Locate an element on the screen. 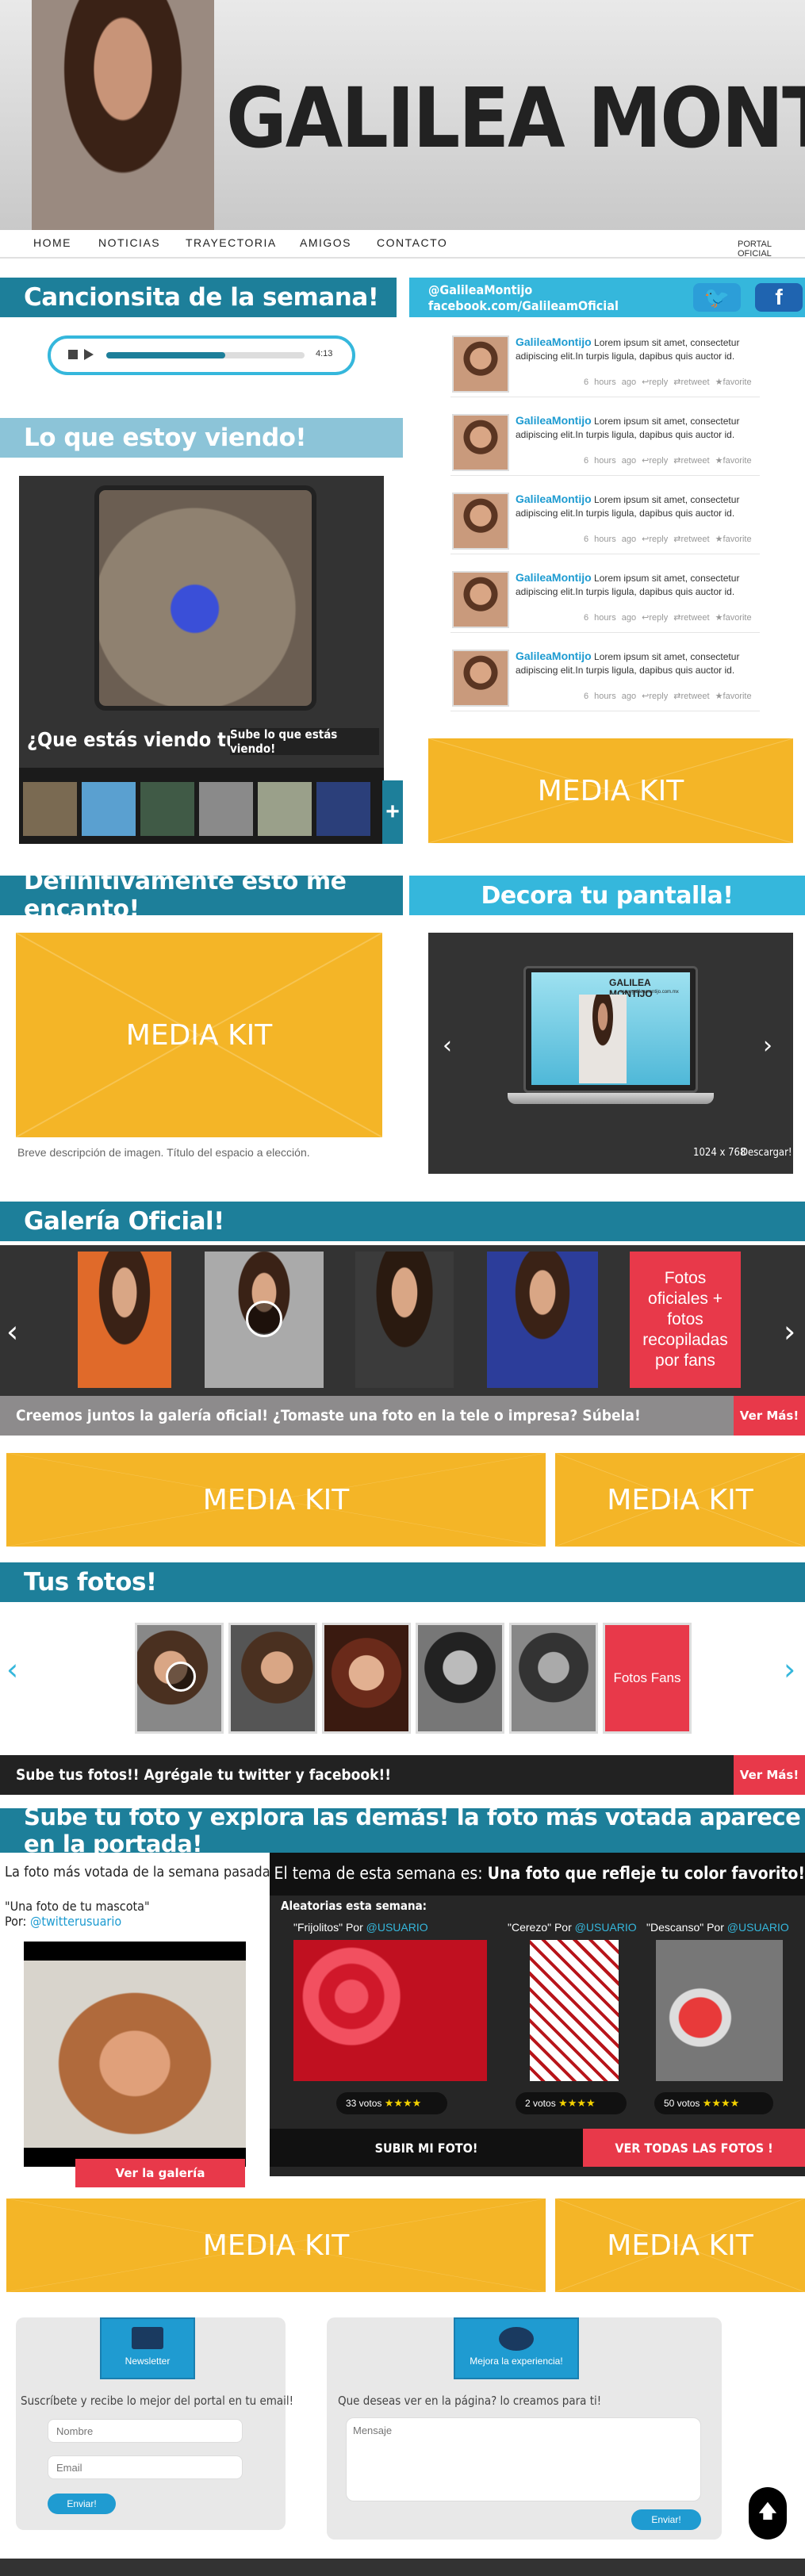 Image resolution: width=805 pixels, height=2576 pixels. newsletter-name-input is located at coordinates (145, 2431).